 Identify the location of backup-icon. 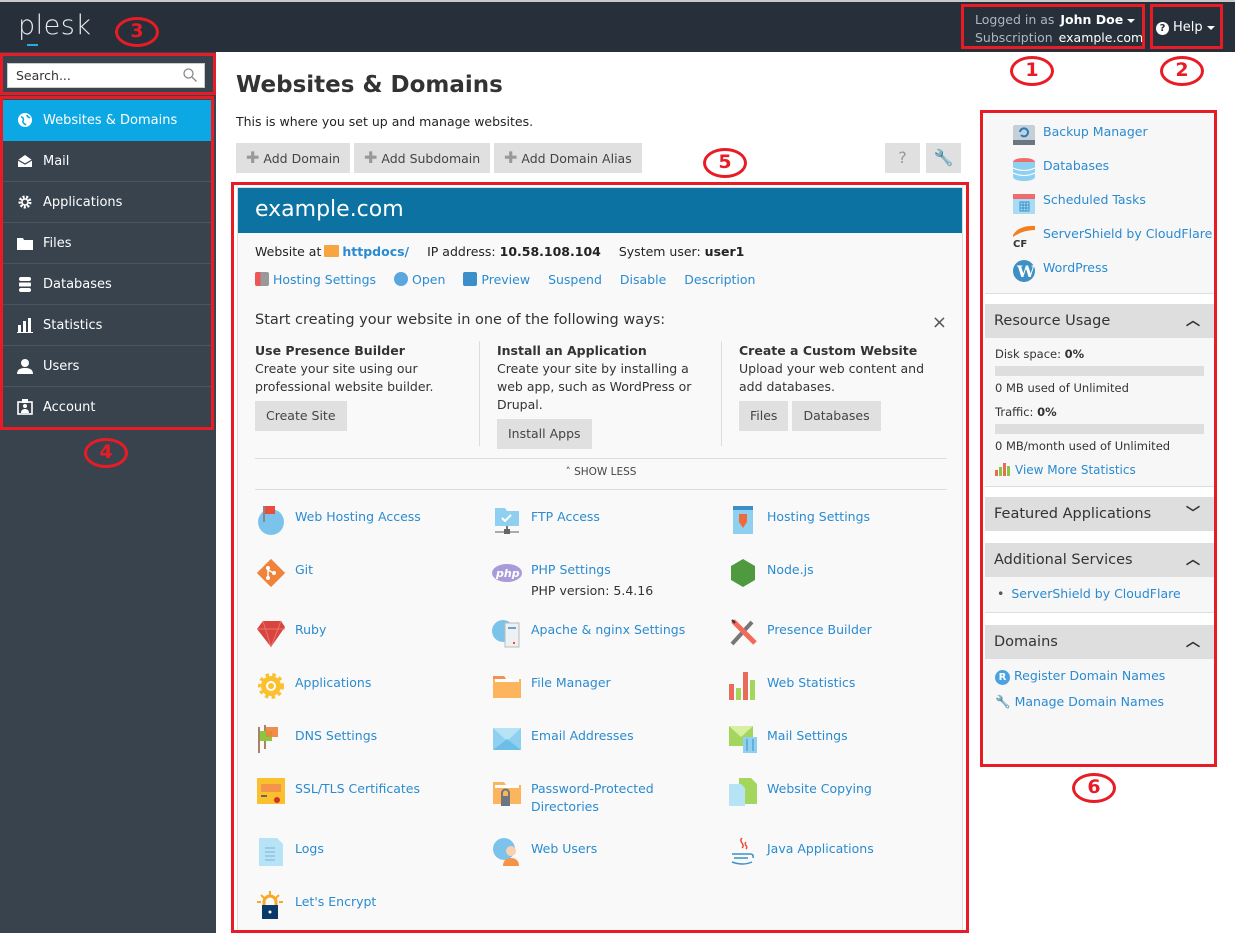
(1024, 135).